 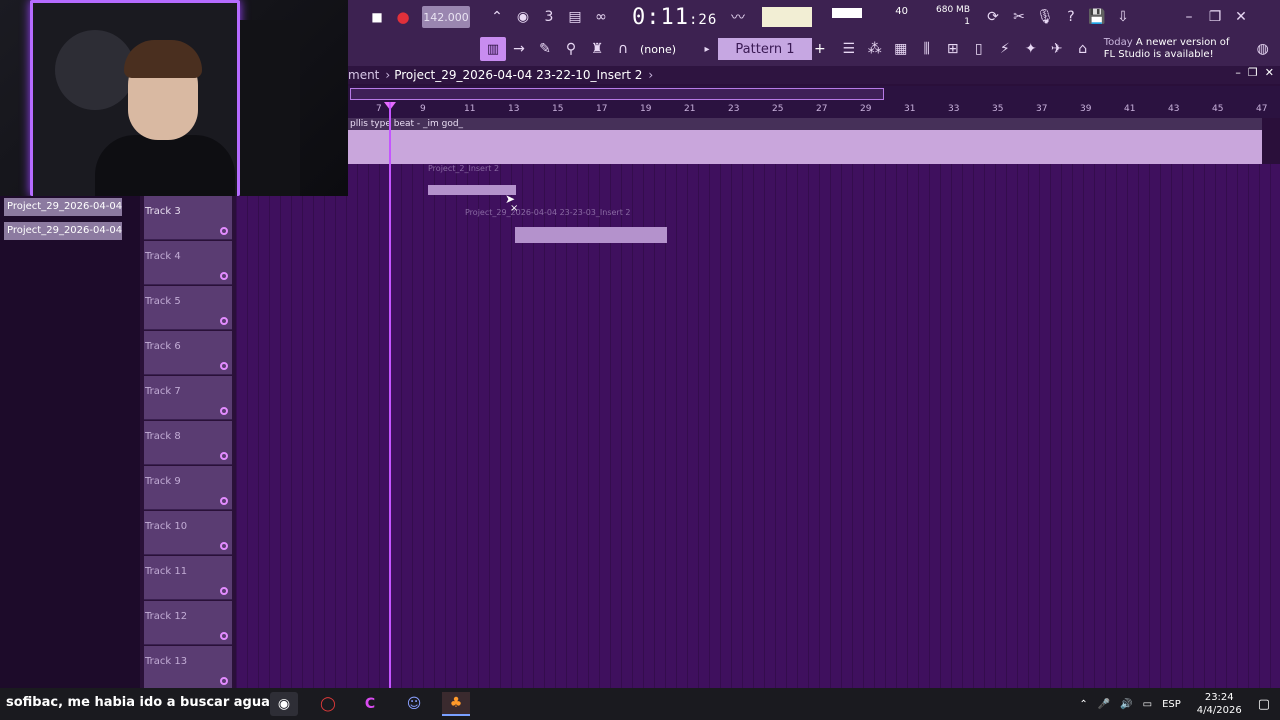 I want to click on file-icon: ▯, so click(x=979, y=49).